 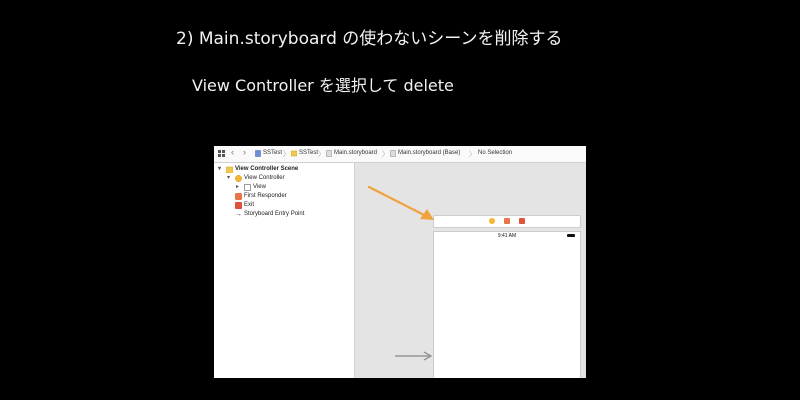 What do you see at coordinates (522, 221) in the screenshot?
I see `dock-exit-icon` at bounding box center [522, 221].